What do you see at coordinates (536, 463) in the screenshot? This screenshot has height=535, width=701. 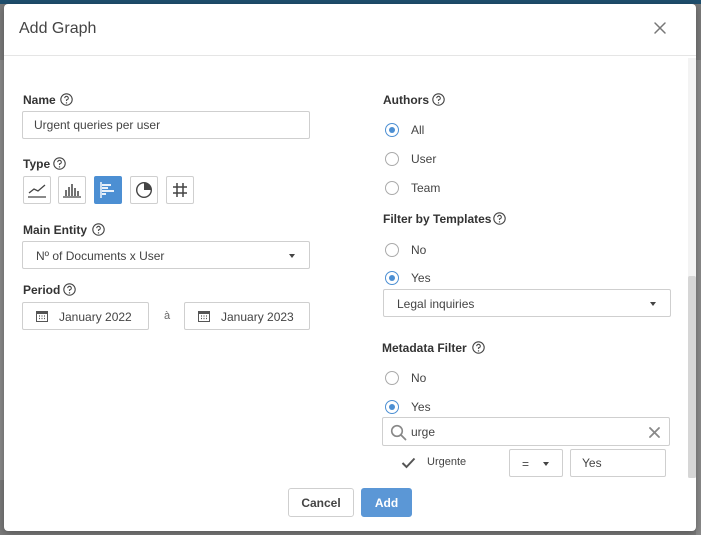 I see `metadata-operator-select: =` at bounding box center [536, 463].